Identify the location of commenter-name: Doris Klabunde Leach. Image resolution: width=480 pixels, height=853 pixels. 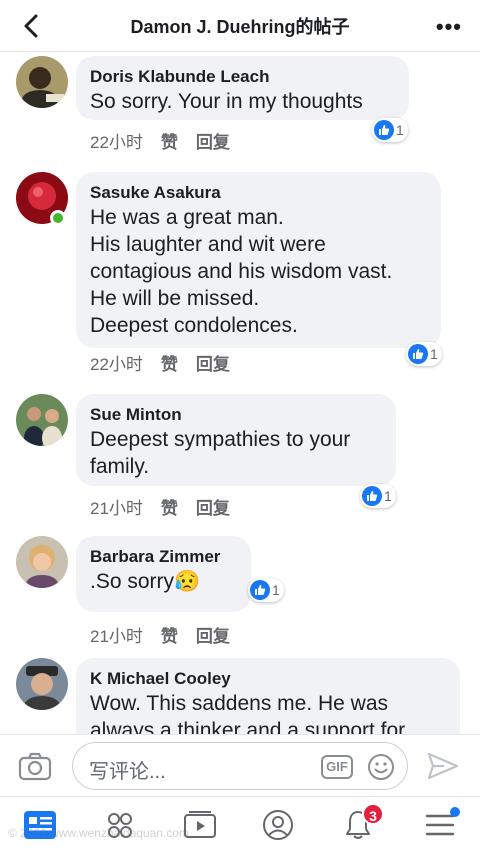
(242, 77).